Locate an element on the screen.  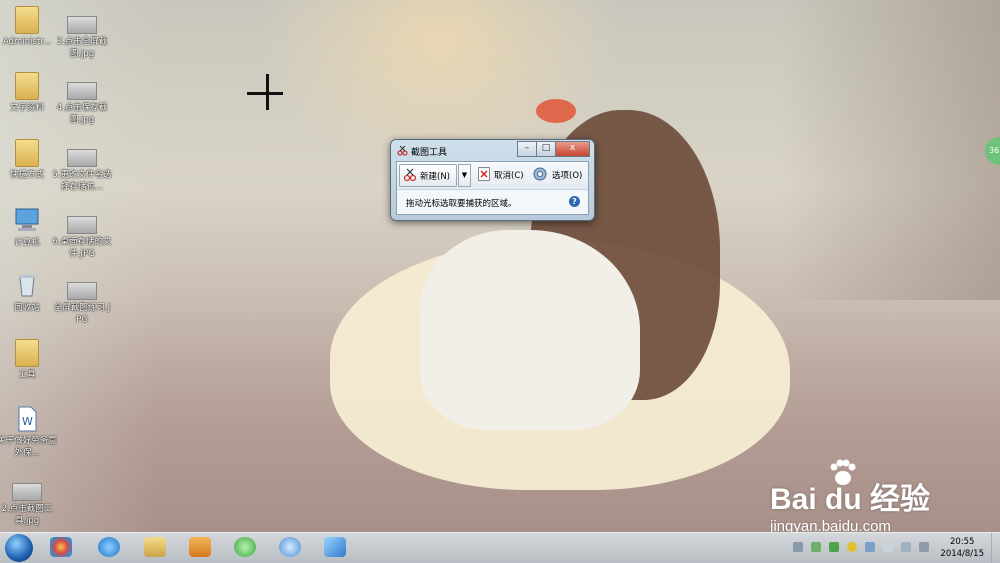
watermark-url: jingyan.baidu.com is located at coordinates (830, 525).